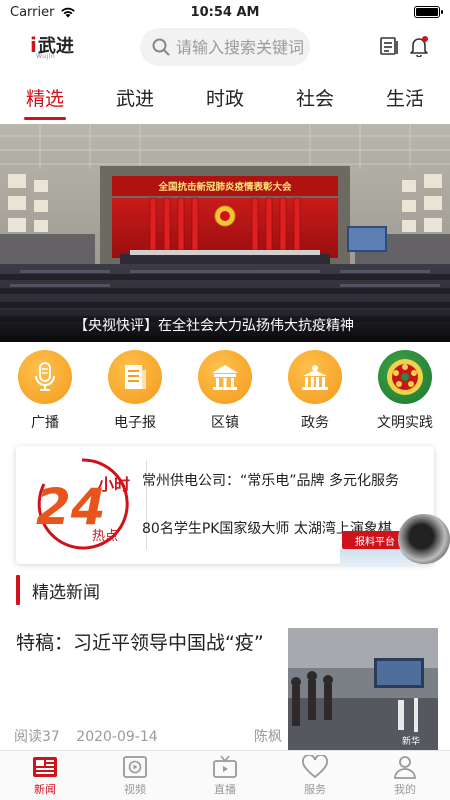 This screenshot has width=450, height=800. I want to click on tabbar-label: 新闻, so click(45, 789).